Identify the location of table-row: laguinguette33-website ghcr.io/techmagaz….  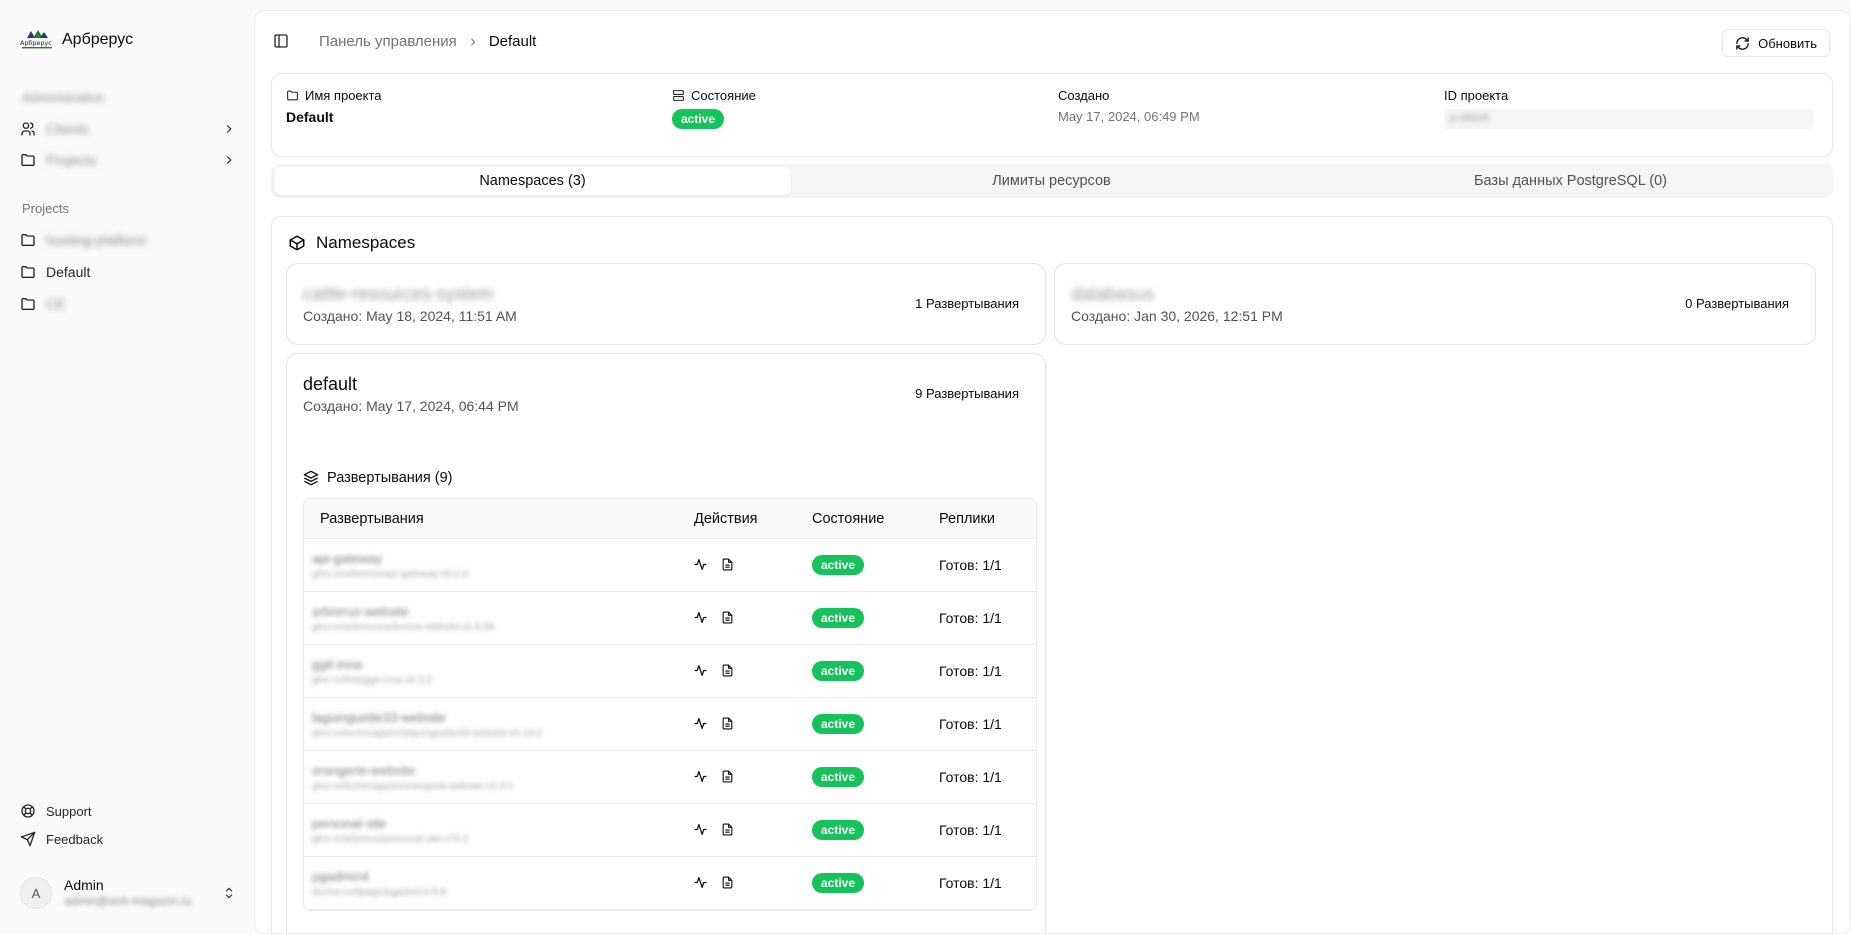
(670, 724).